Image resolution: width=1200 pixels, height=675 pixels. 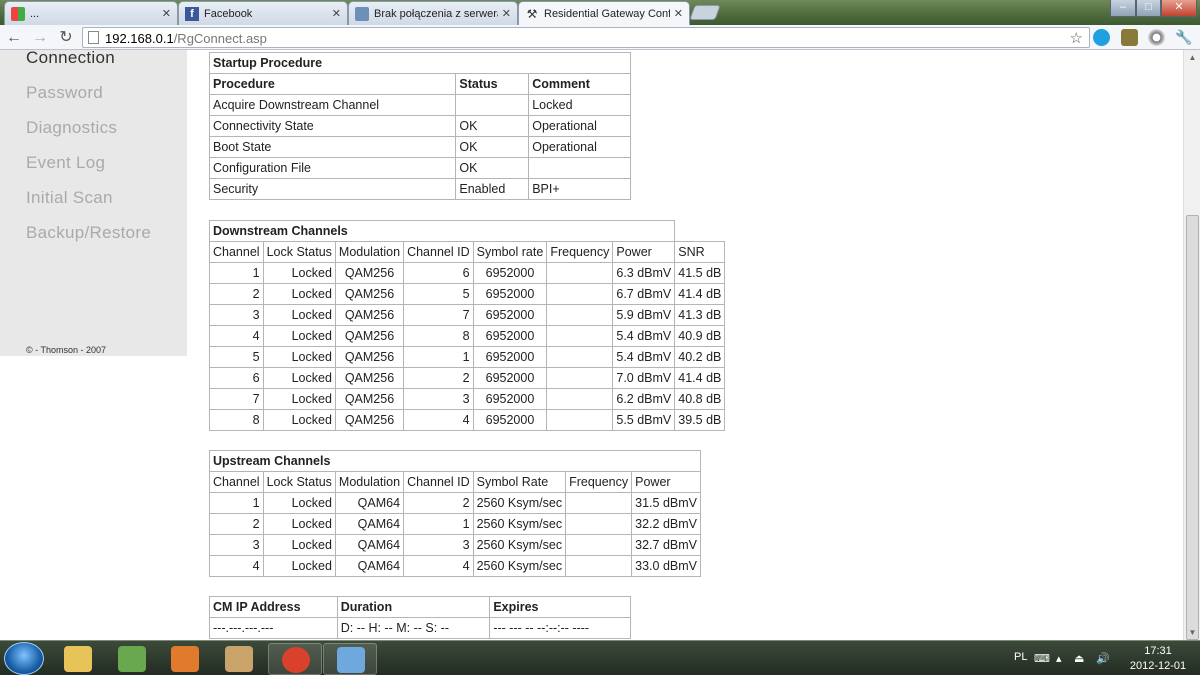 I want to click on sidebar-item-backup-restore: Backup/Restore, so click(x=88, y=233).